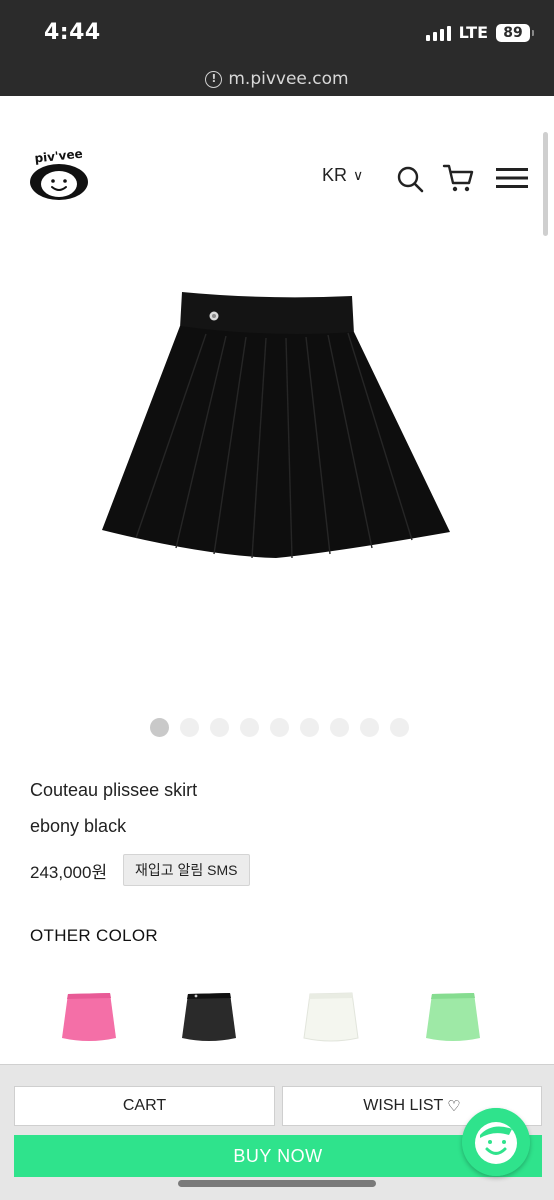  Describe the element at coordinates (512, 178) in the screenshot. I see `hamburger-menu-icon` at that location.